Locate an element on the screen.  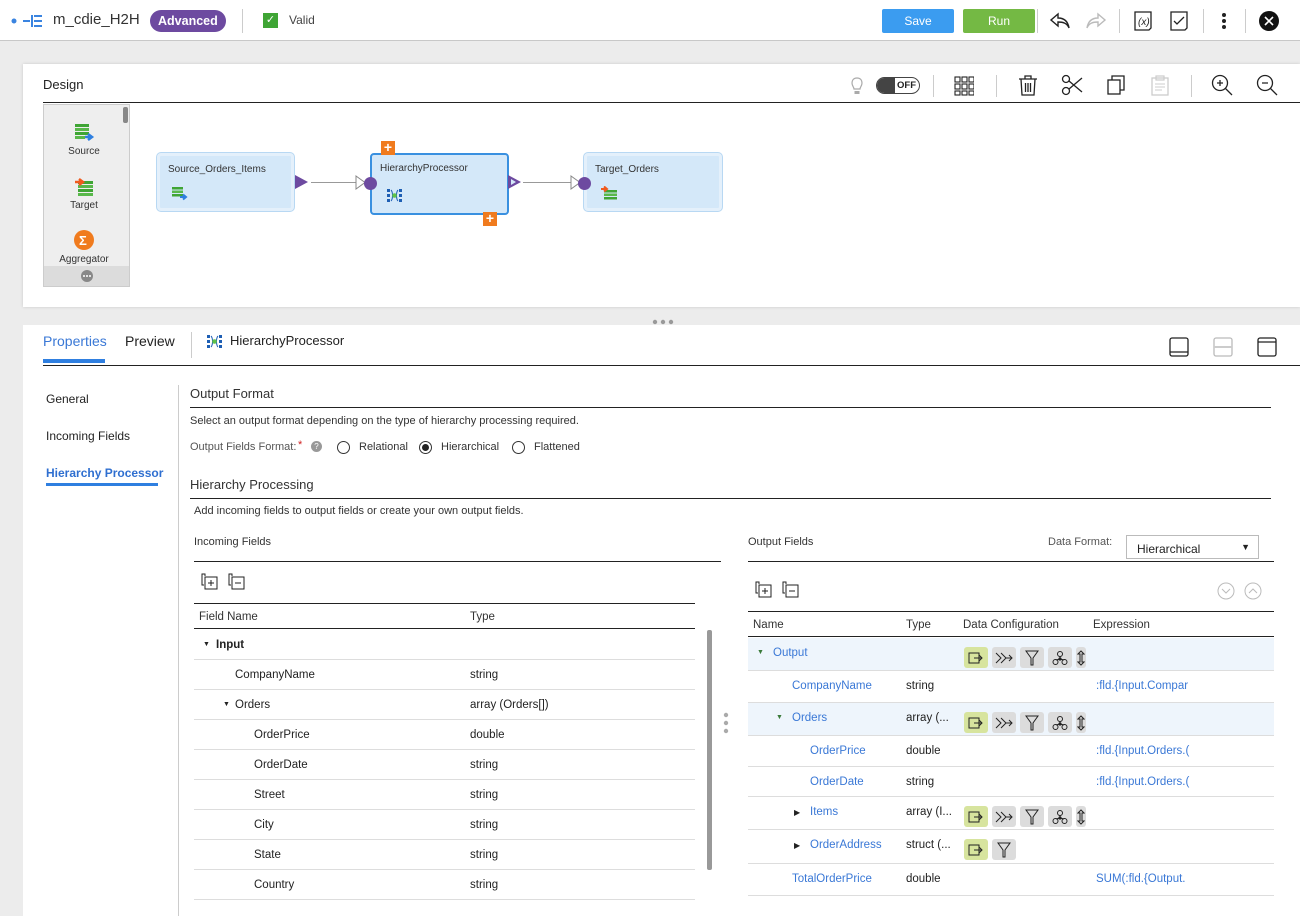
save-button: Save is located at coordinates (918, 21).